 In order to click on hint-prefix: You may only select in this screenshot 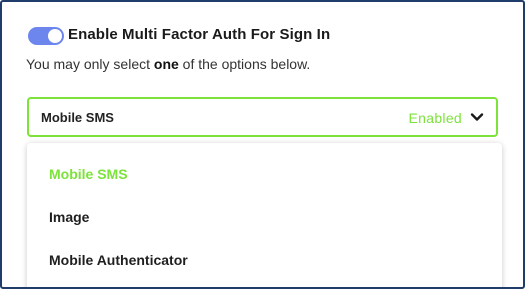, I will do `click(90, 64)`.